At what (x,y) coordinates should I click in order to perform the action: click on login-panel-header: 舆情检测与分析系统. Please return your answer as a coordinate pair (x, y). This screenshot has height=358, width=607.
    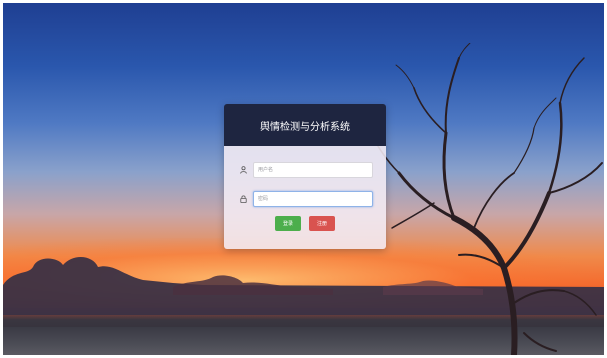
    Looking at the image, I should click on (305, 125).